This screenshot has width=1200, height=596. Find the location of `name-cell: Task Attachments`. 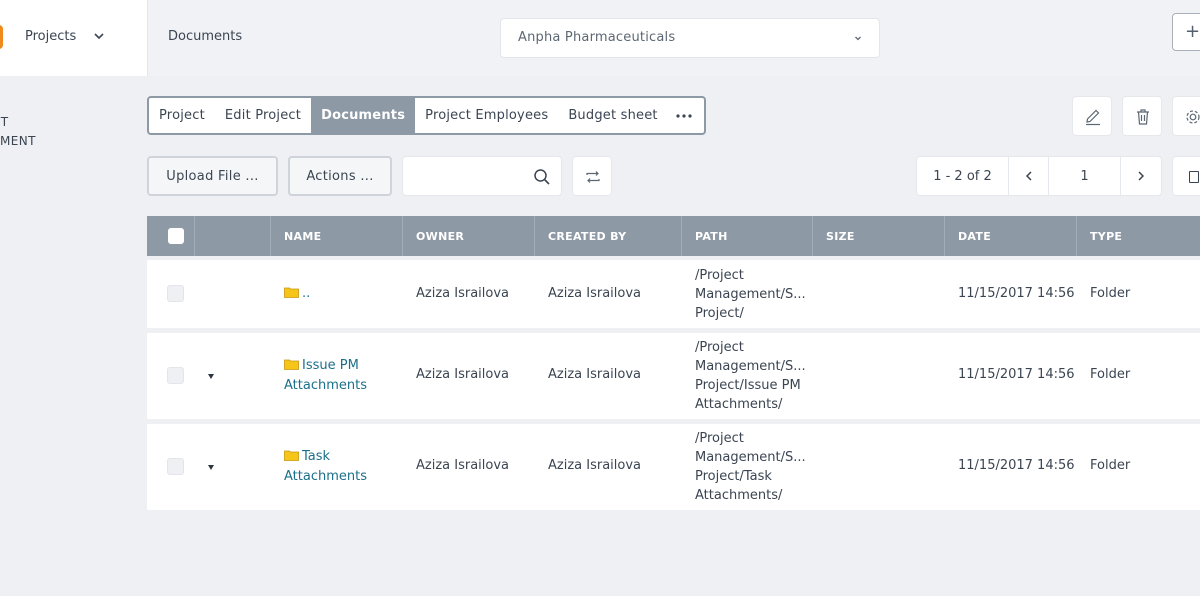

name-cell: Task Attachments is located at coordinates (325, 467).